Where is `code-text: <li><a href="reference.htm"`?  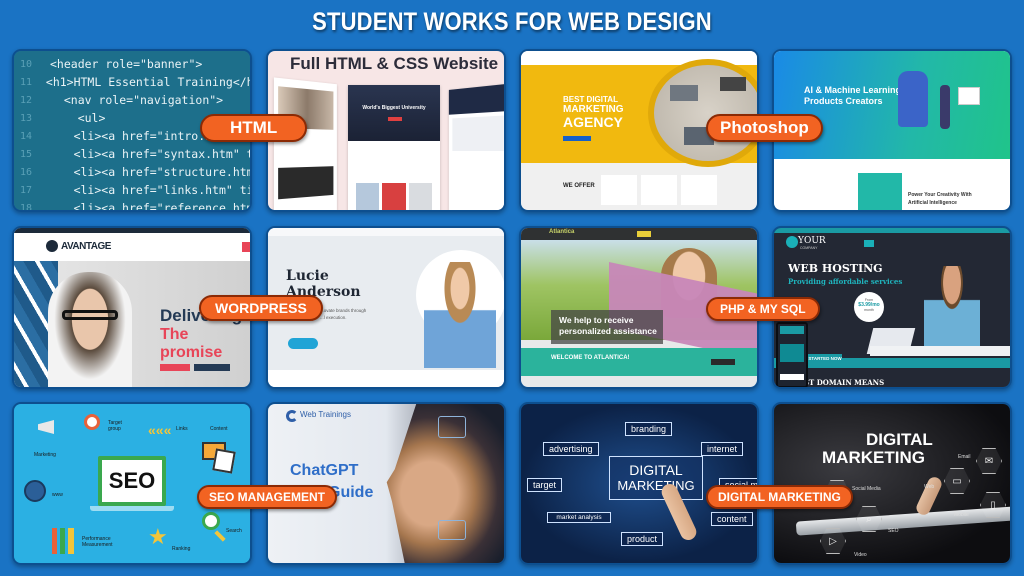
code-text: <li><a href="reference.htm" is located at coordinates (142, 206).